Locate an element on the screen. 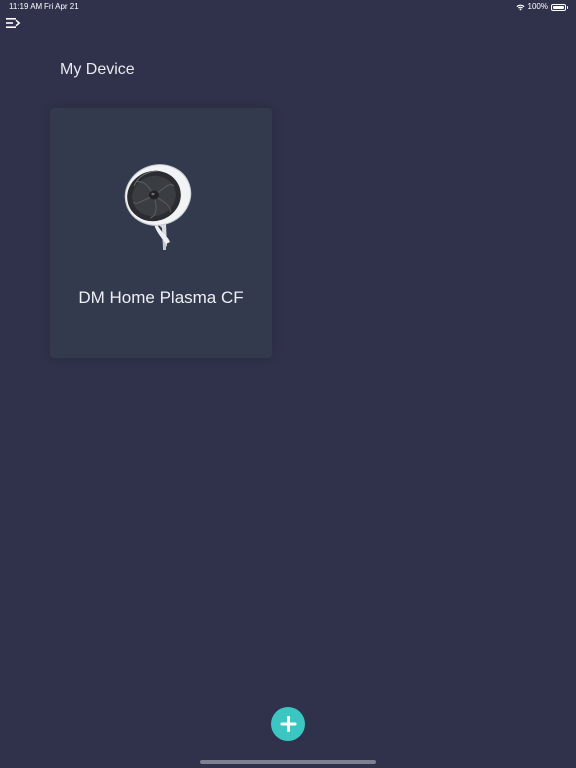 This screenshot has width=576, height=768. wifi-icon is located at coordinates (520, 7).